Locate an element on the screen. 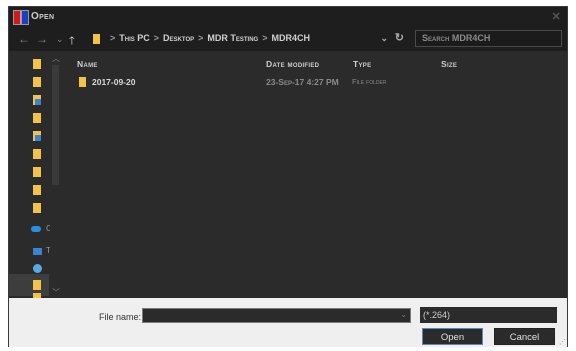 The width and height of the screenshot is (576, 351). open-button: Open is located at coordinates (452, 336).